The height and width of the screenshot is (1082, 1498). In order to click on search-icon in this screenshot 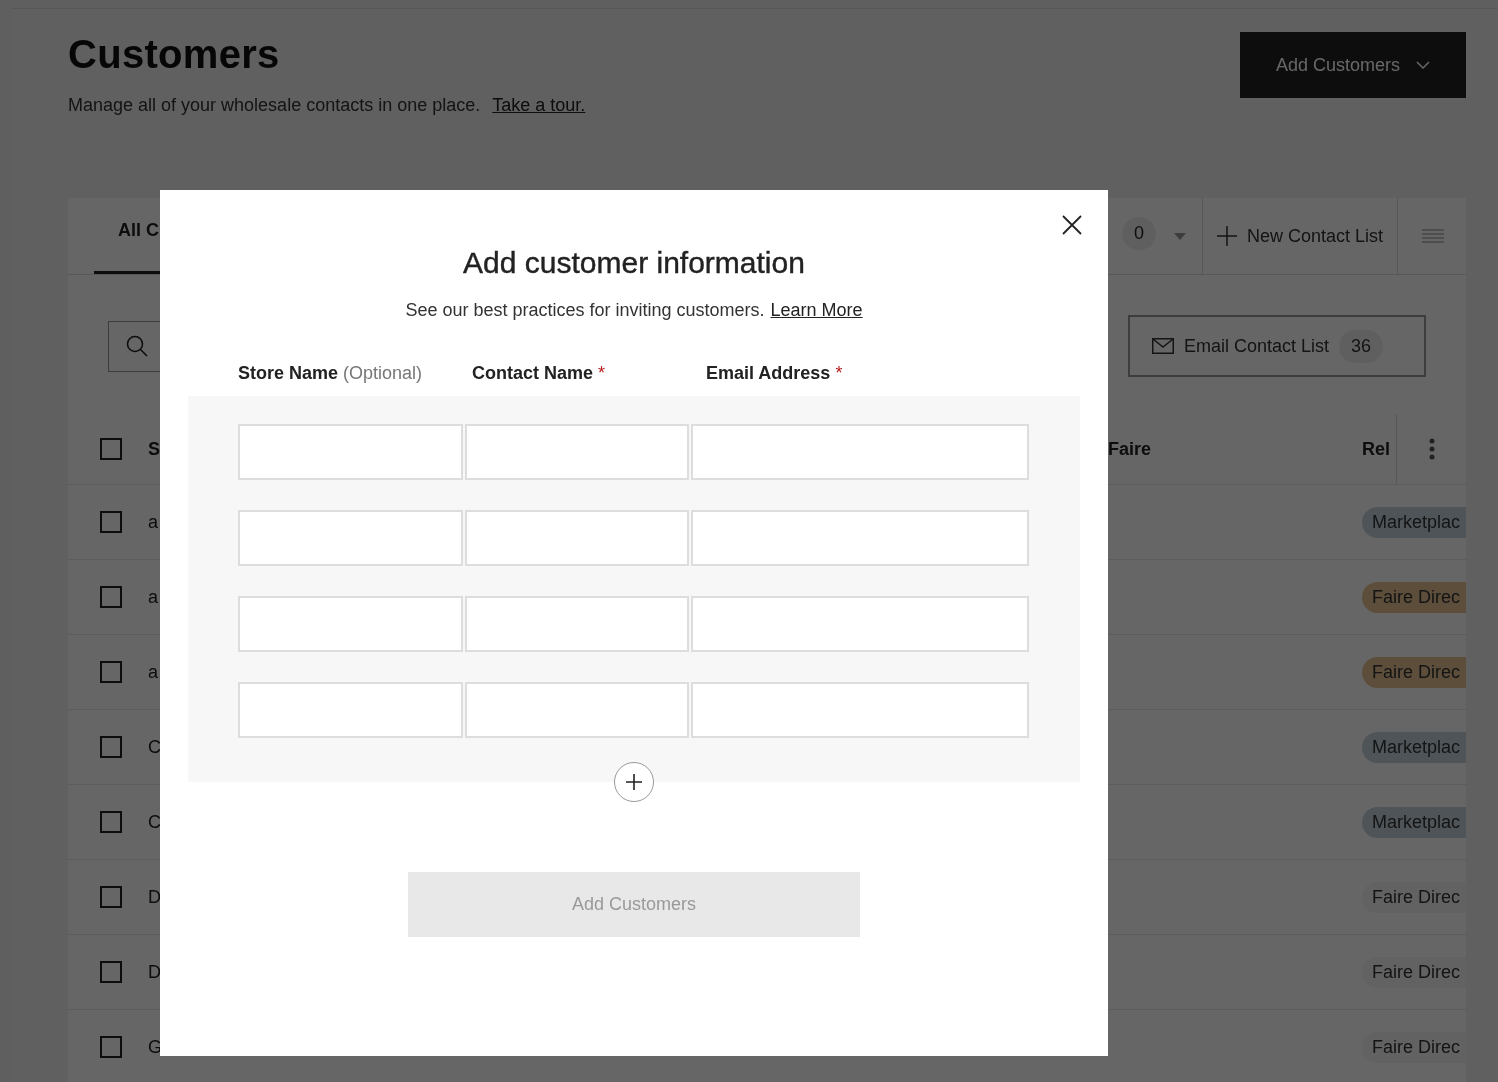, I will do `click(137, 346)`.